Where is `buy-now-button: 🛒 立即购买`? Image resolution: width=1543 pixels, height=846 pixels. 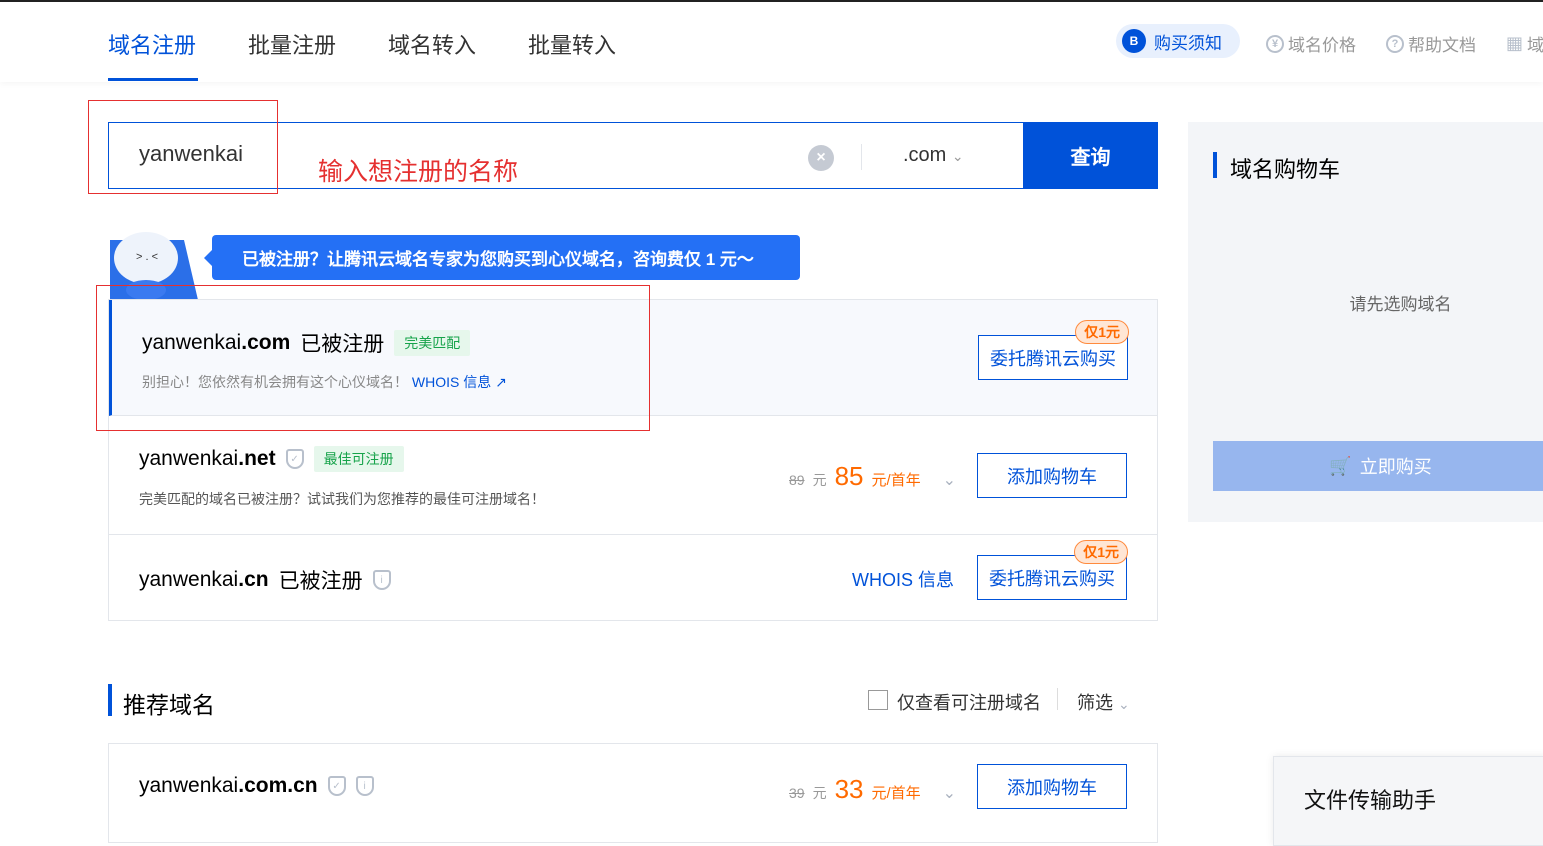
buy-now-button: 🛒 立即购买 is located at coordinates (1378, 466).